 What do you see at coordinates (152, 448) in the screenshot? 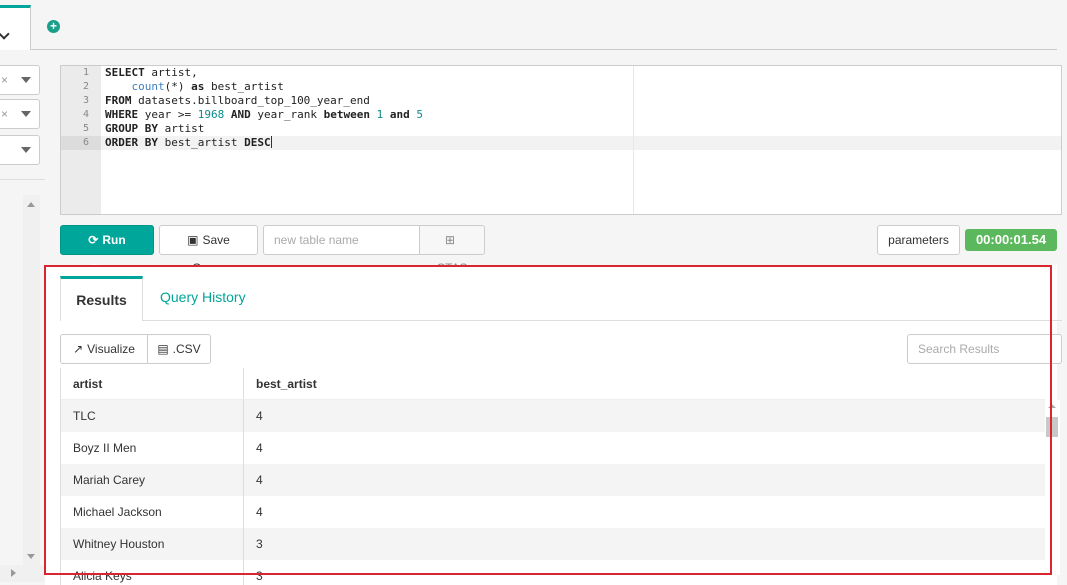
I see `cell-artist: Boyz II Men` at bounding box center [152, 448].